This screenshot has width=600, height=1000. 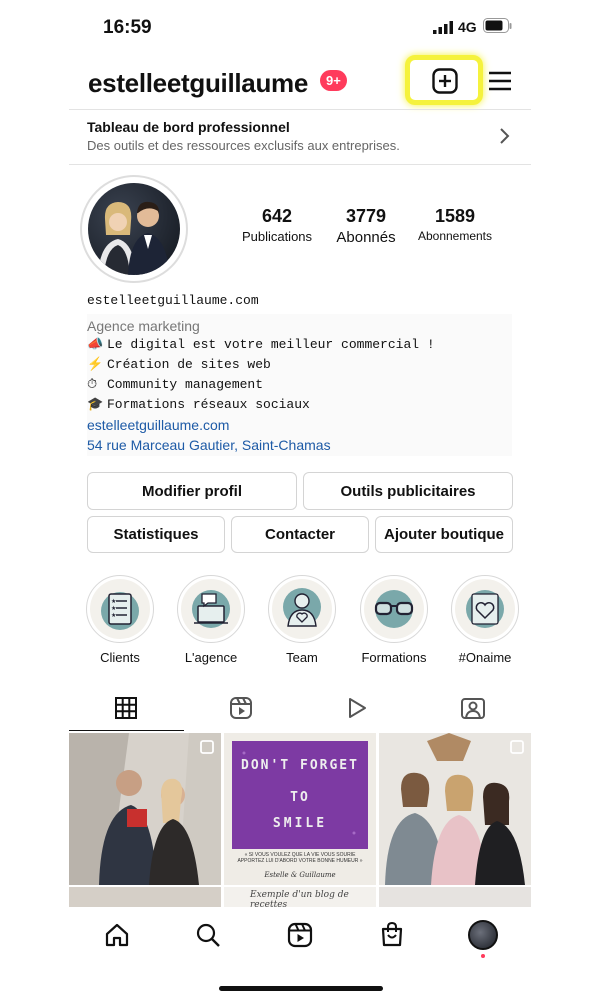 I want to click on highlight-clients: ★ ★ ★, so click(x=120, y=609).